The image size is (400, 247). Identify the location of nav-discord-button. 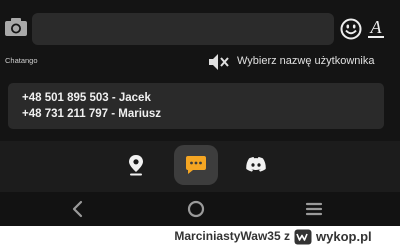
(256, 165).